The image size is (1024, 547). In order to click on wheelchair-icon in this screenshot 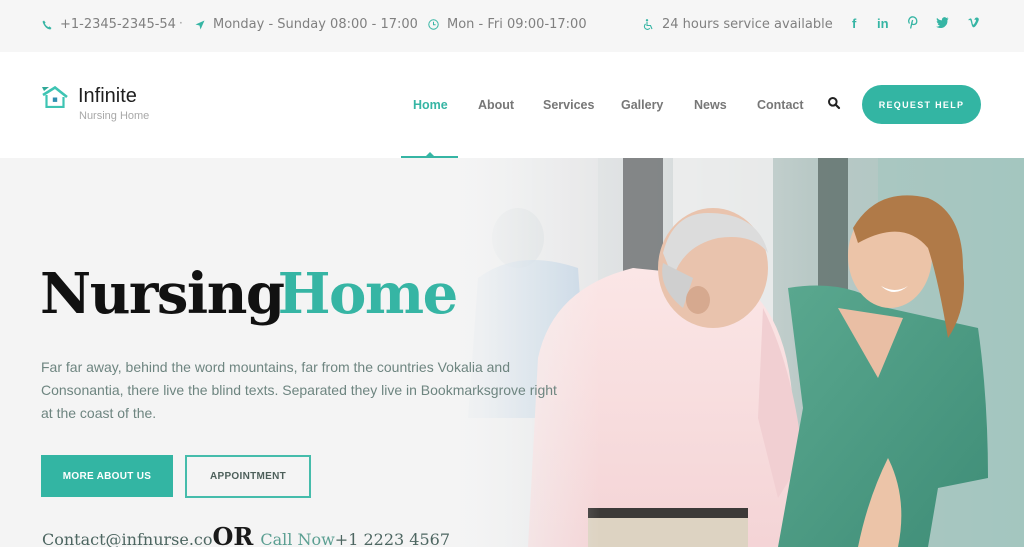, I will do `click(648, 24)`.